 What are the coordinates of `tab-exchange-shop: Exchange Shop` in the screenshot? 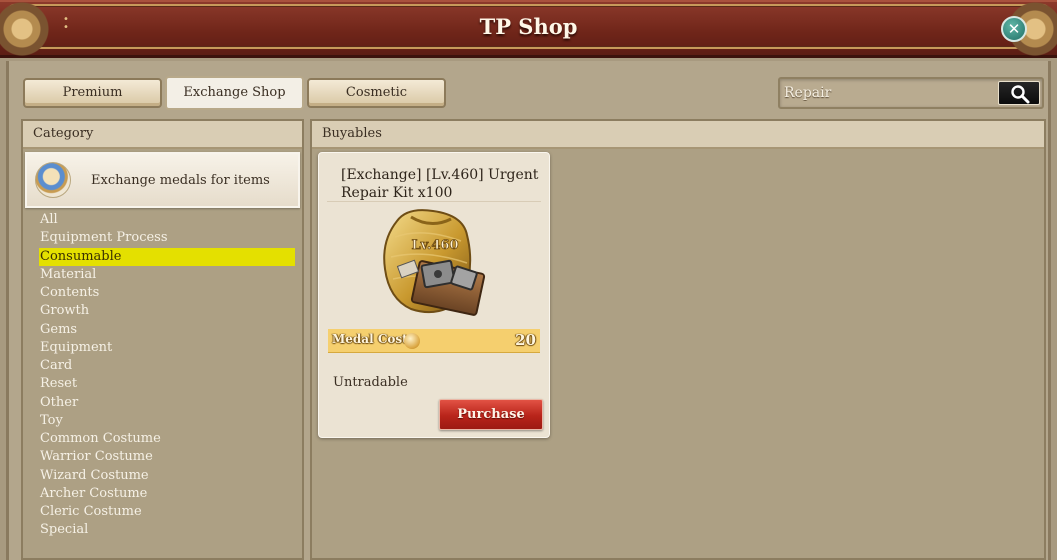 It's located at (234, 93).